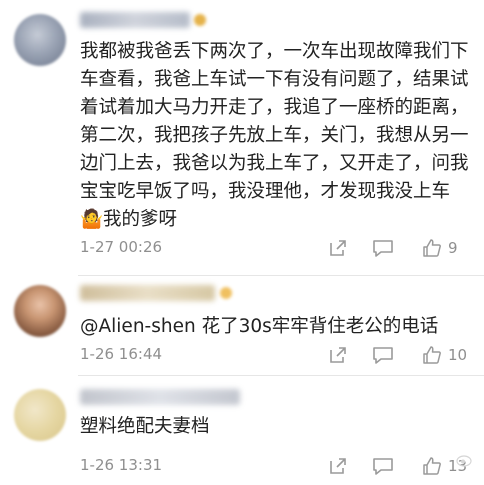 The width and height of the screenshot is (484, 485). Describe the element at coordinates (275, 248) in the screenshot. I see `comment-meta: 1-27 00:26 9` at that location.